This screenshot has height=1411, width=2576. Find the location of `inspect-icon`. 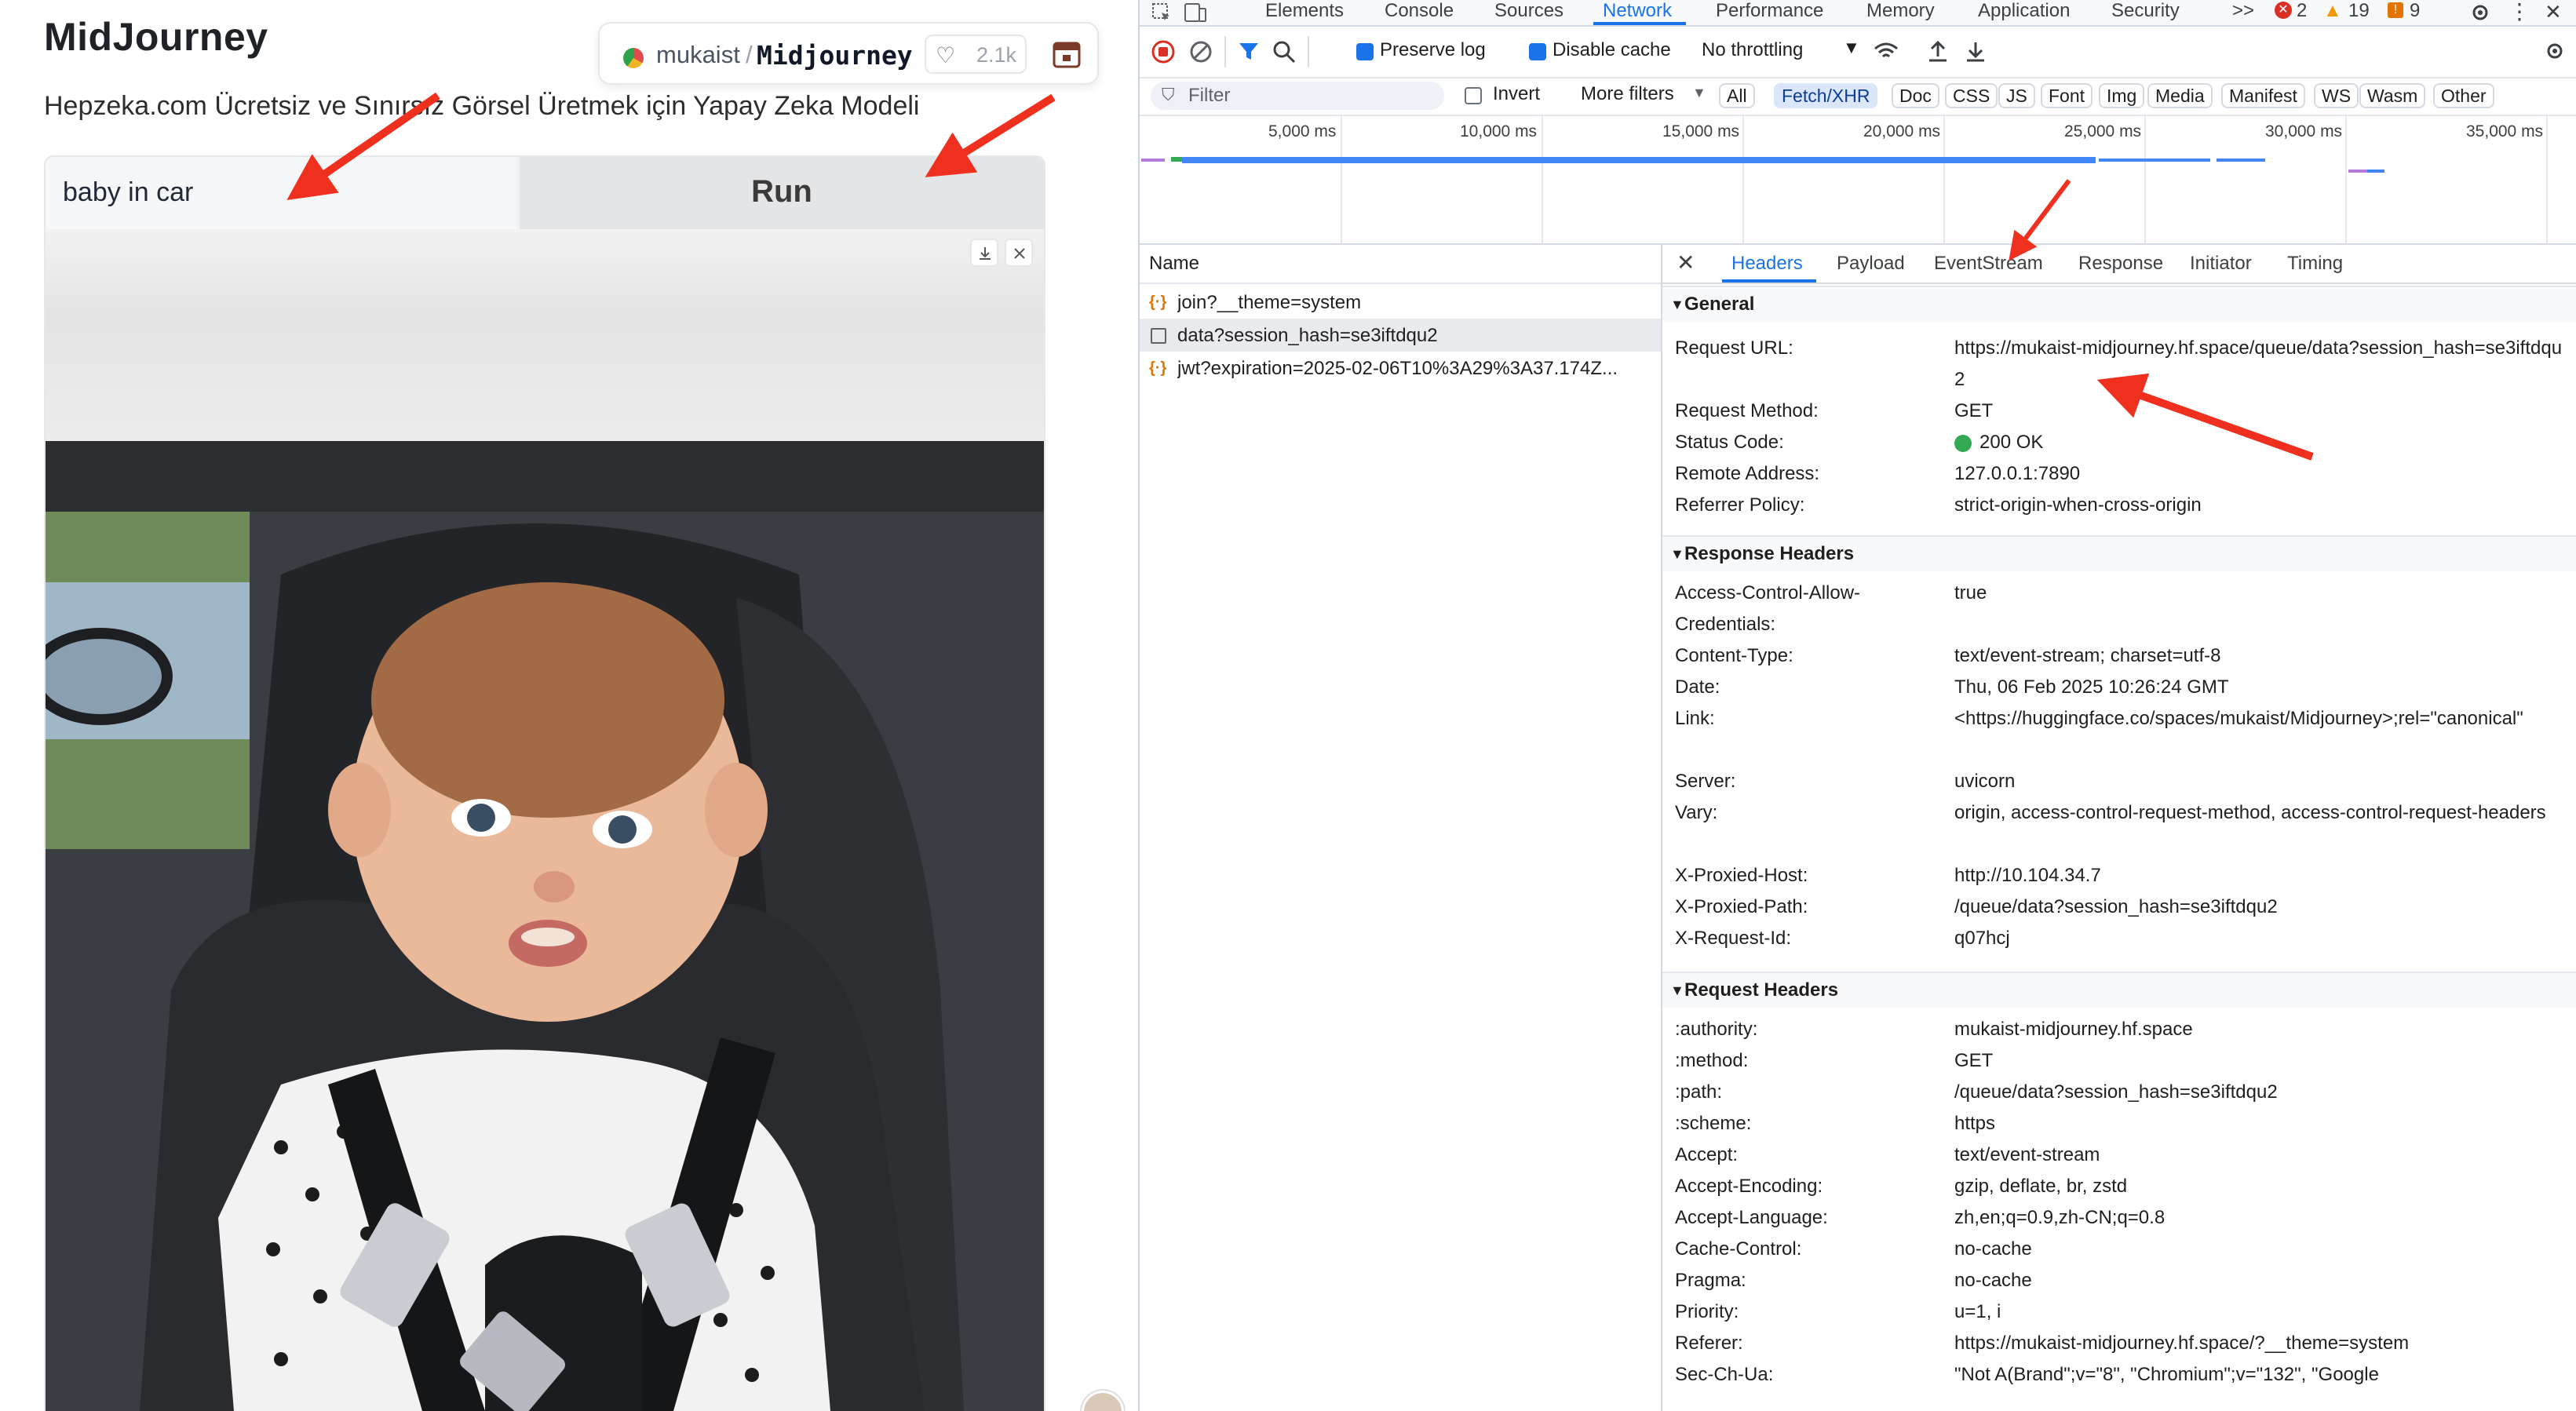

inspect-icon is located at coordinates (1162, 13).